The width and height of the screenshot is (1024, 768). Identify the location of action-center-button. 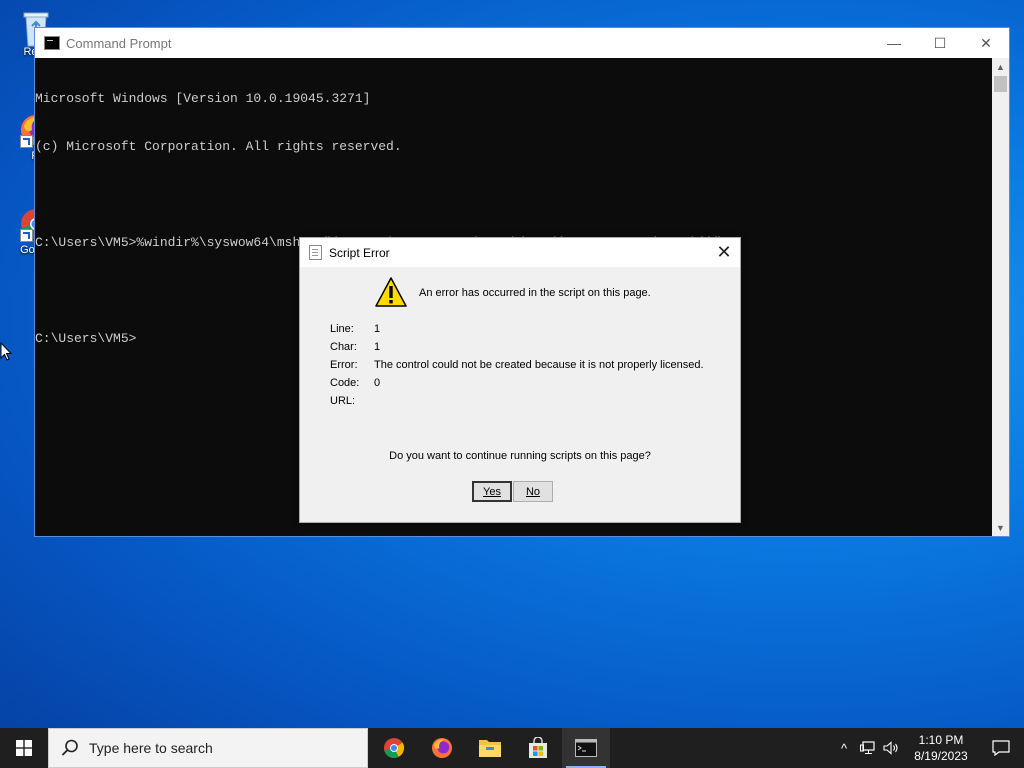
(1001, 748).